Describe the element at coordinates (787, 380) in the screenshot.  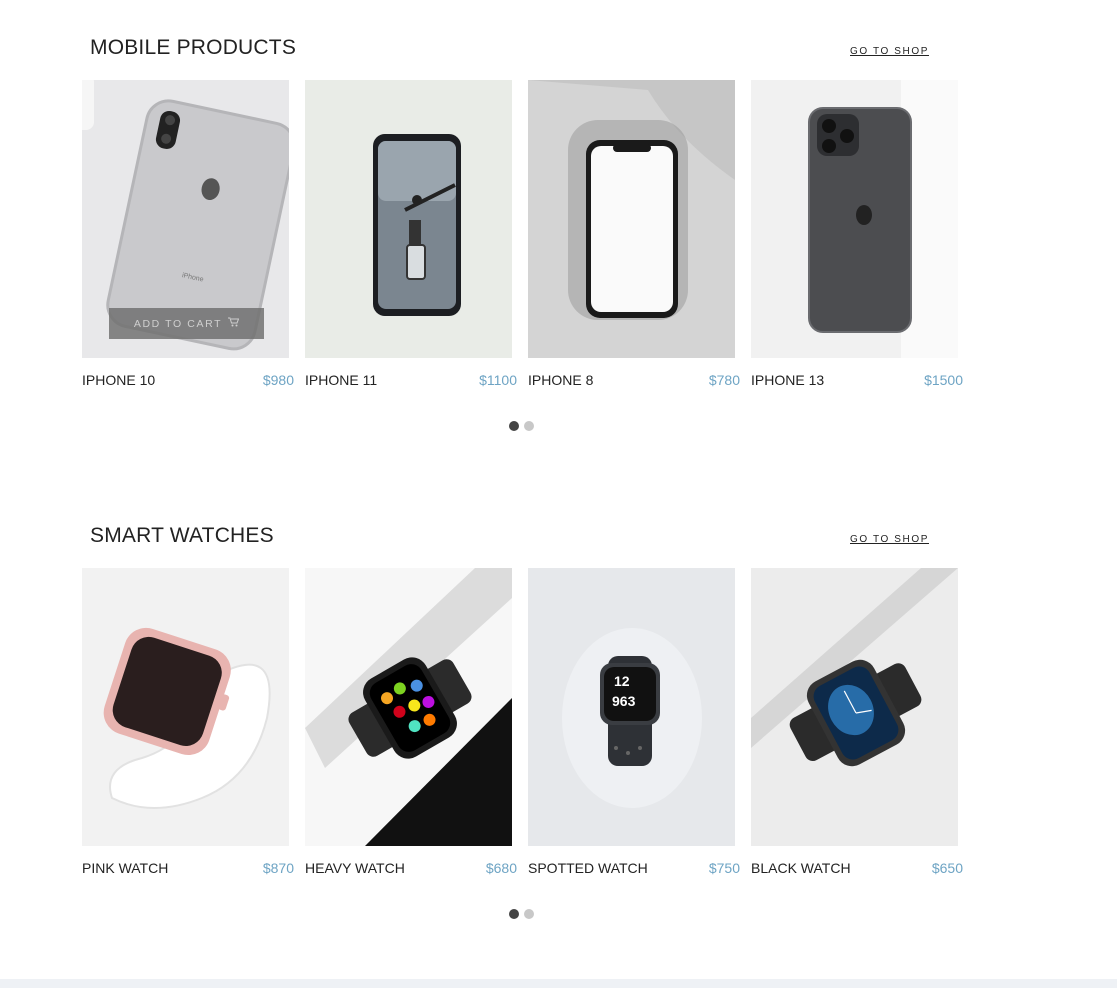
I see `product-name: IPHONE 13` at that location.